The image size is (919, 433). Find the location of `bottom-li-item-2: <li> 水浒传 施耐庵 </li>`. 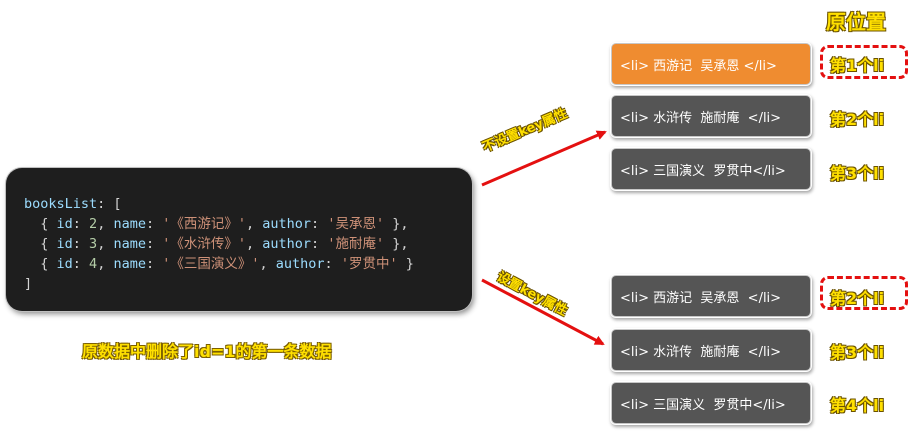

bottom-li-item-2: <li> 水浒传 施耐庵 </li> is located at coordinates (711, 350).